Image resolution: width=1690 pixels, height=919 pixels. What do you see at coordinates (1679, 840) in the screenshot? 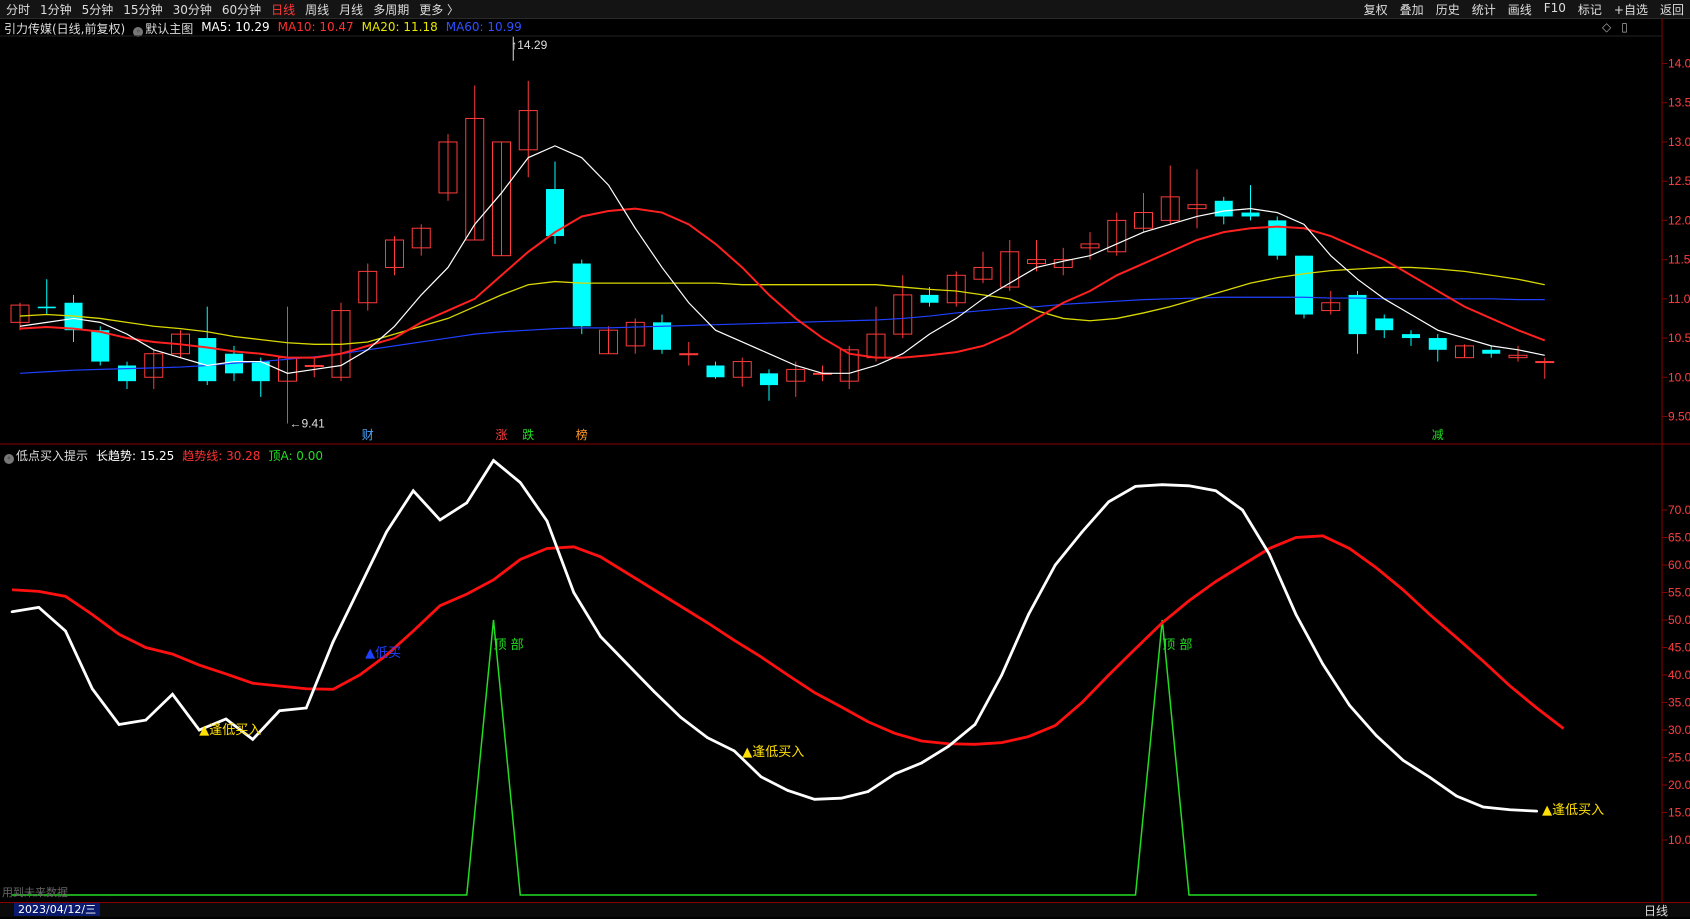
I see `sub-tick-label: 10.00` at bounding box center [1679, 840].